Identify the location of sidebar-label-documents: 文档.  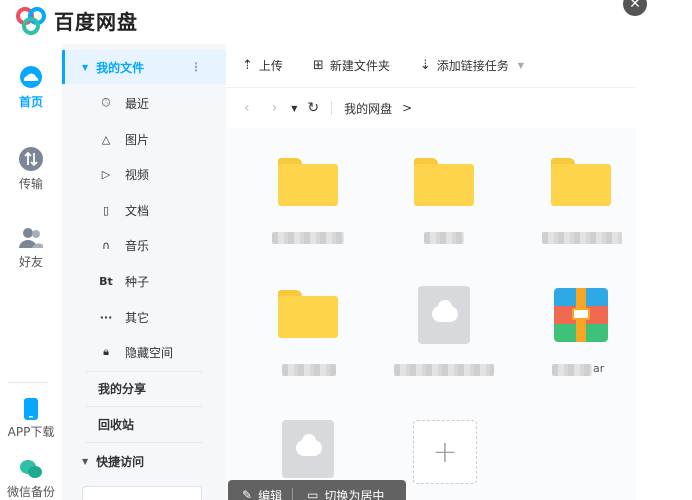
(137, 210).